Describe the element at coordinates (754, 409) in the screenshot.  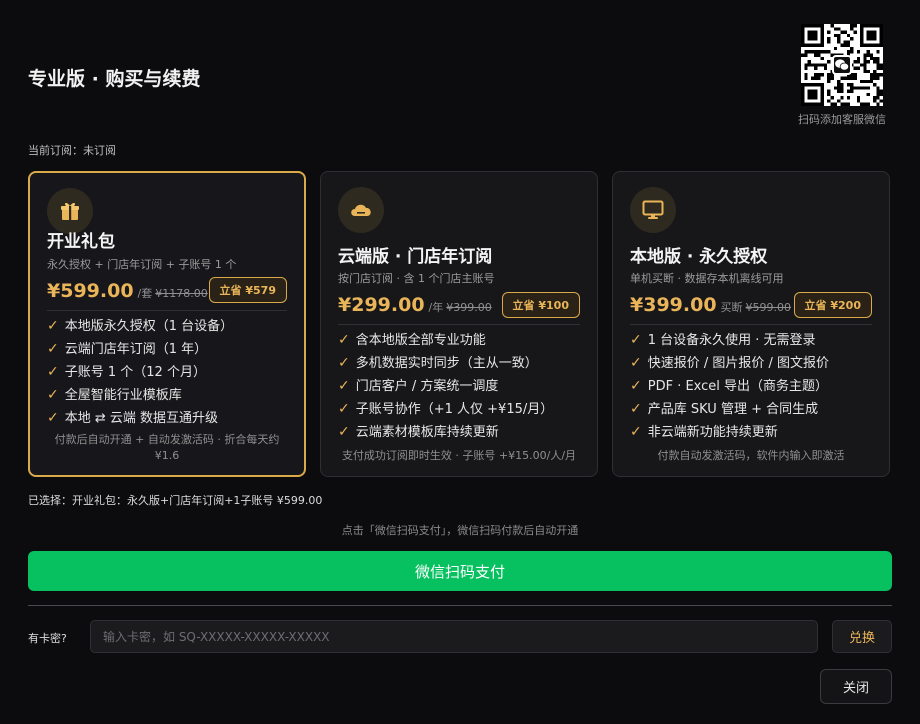
I see `feature-item: ✓ 产品库 SKU 管理 + 合同生成` at that location.